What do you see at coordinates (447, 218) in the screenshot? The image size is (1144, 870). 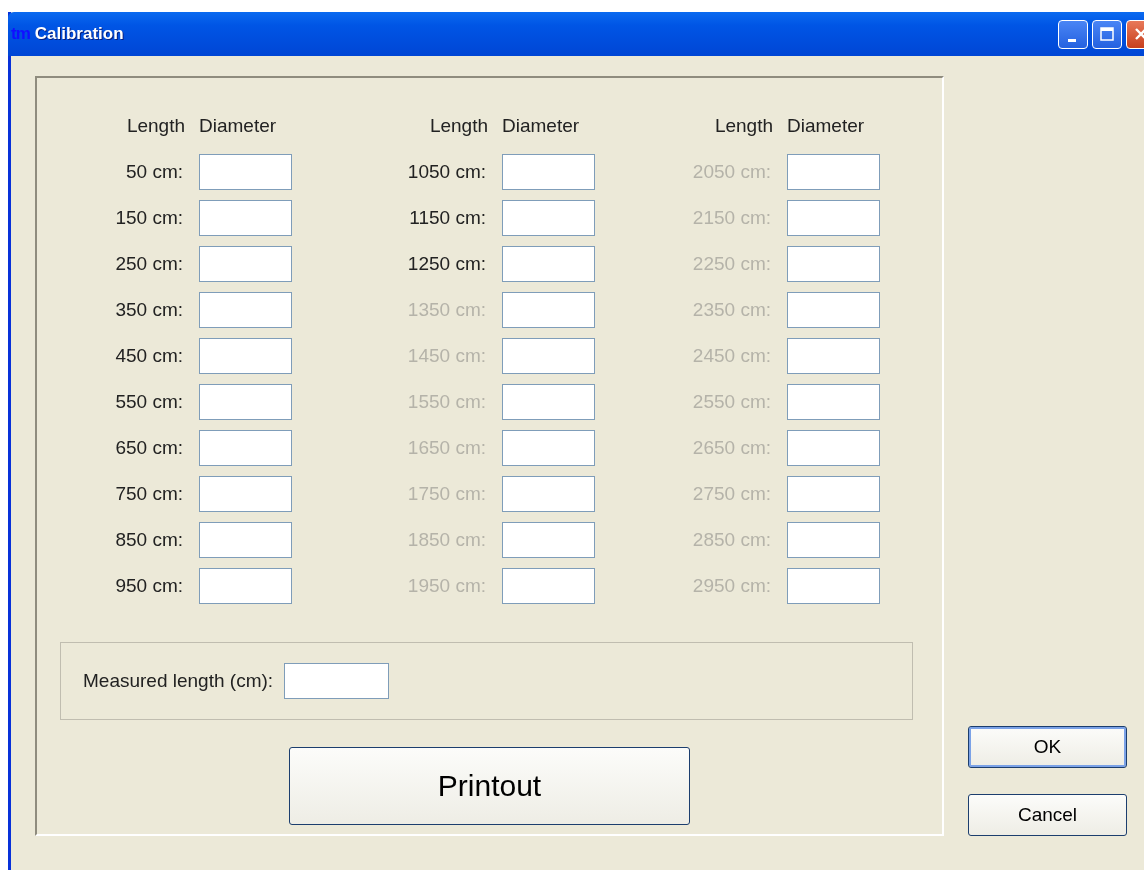 I see `length-label: 1150 cm:` at bounding box center [447, 218].